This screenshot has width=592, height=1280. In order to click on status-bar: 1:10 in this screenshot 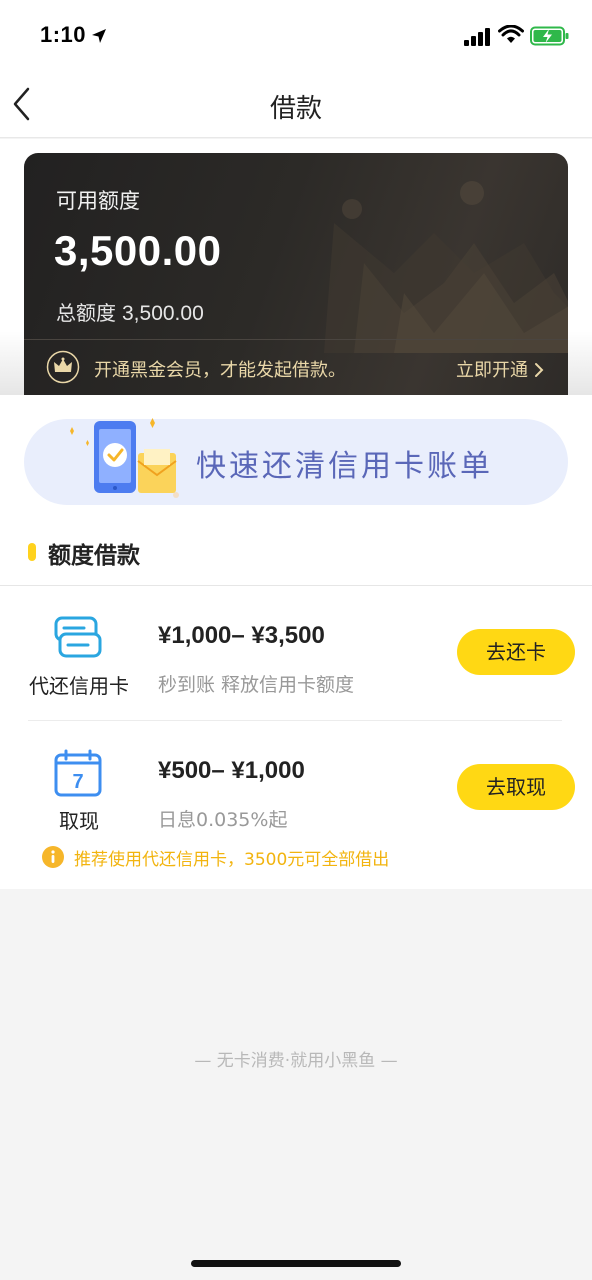, I will do `click(296, 36)`.